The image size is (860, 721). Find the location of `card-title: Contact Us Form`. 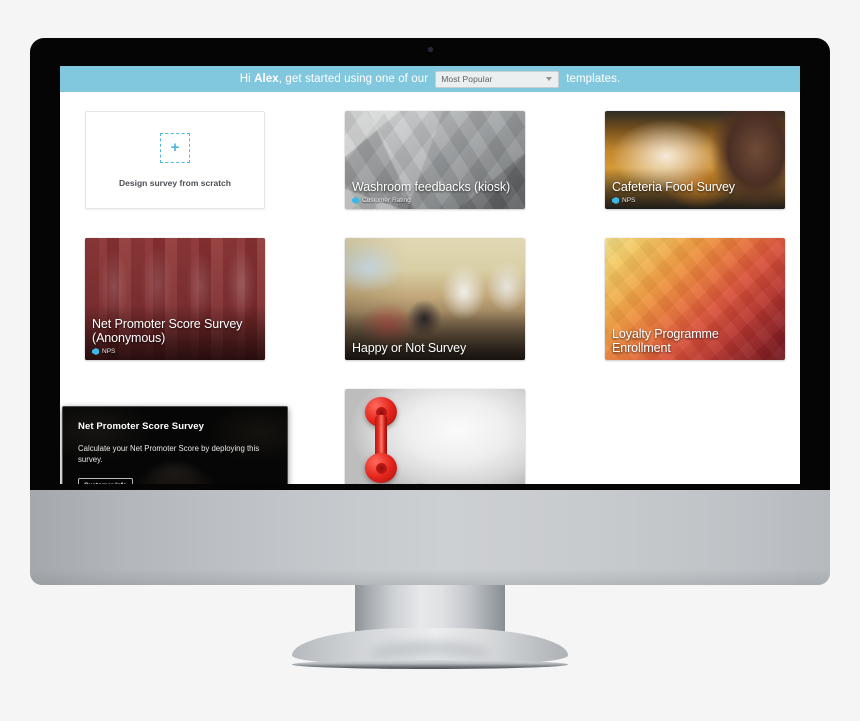

card-title: Contact Us Form is located at coordinates (435, 483).